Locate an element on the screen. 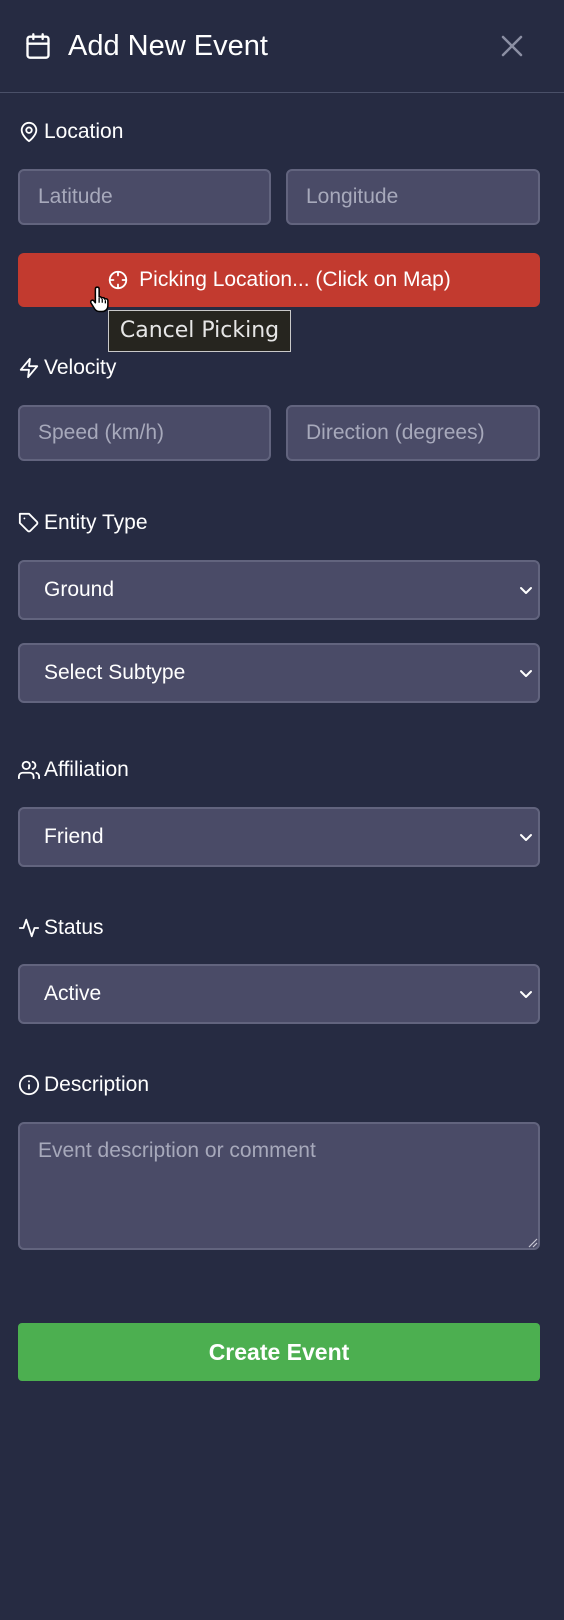  entity-type-label-text: Entity Type is located at coordinates (96, 522).